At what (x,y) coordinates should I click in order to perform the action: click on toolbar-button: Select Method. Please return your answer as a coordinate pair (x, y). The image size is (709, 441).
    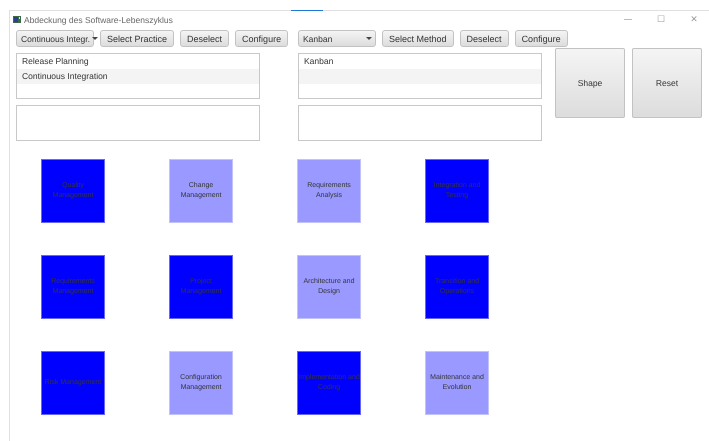
    Looking at the image, I should click on (418, 38).